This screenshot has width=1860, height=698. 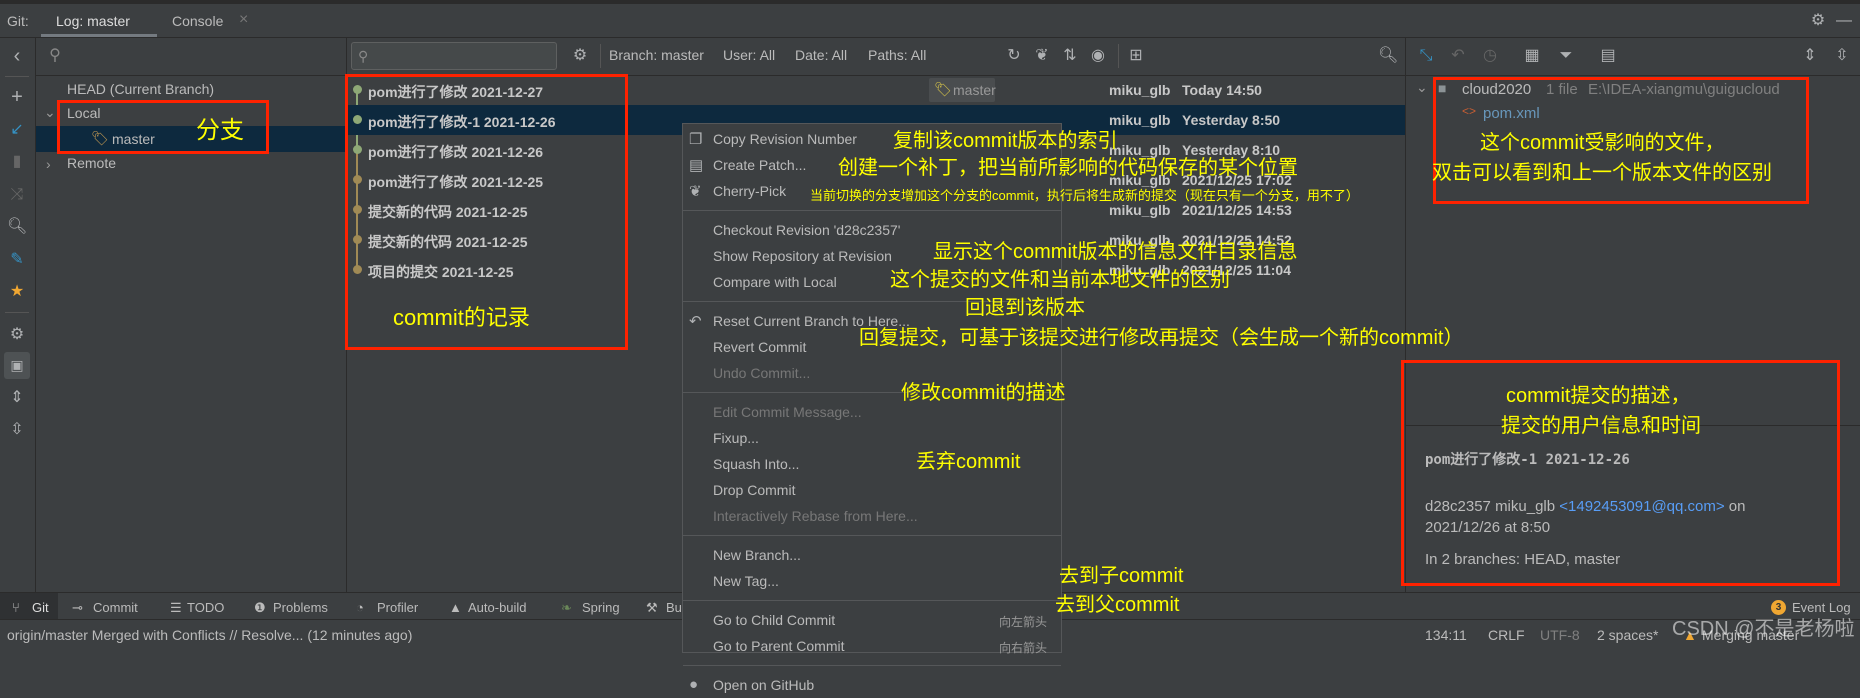 I want to click on line-separator: CRLF, so click(x=1506, y=635).